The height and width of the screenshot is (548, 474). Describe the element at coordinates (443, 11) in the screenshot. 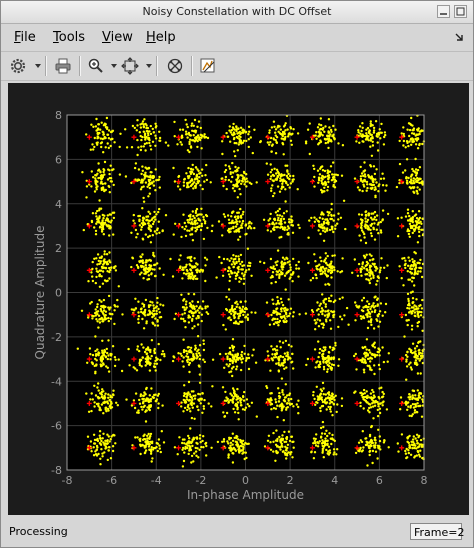

I see `minimize-button` at that location.